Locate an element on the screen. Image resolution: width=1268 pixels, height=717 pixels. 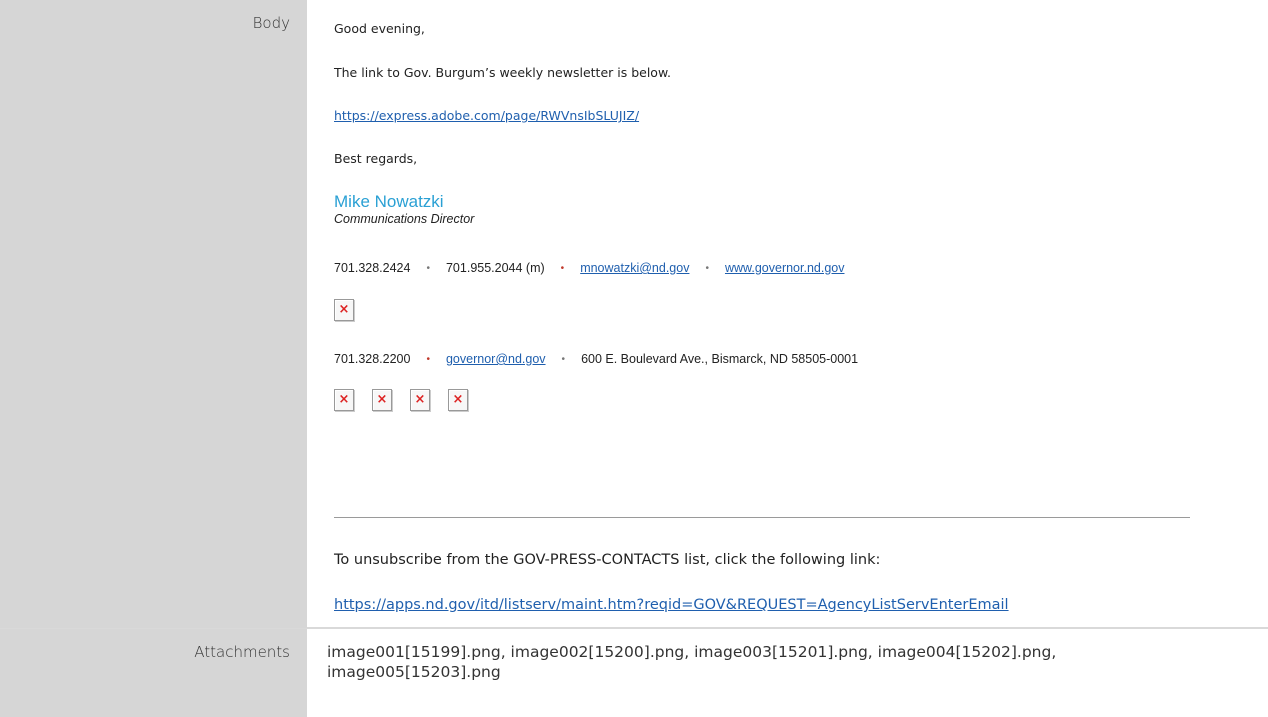
governor-email-link: governor@nd.gov is located at coordinates (496, 359).